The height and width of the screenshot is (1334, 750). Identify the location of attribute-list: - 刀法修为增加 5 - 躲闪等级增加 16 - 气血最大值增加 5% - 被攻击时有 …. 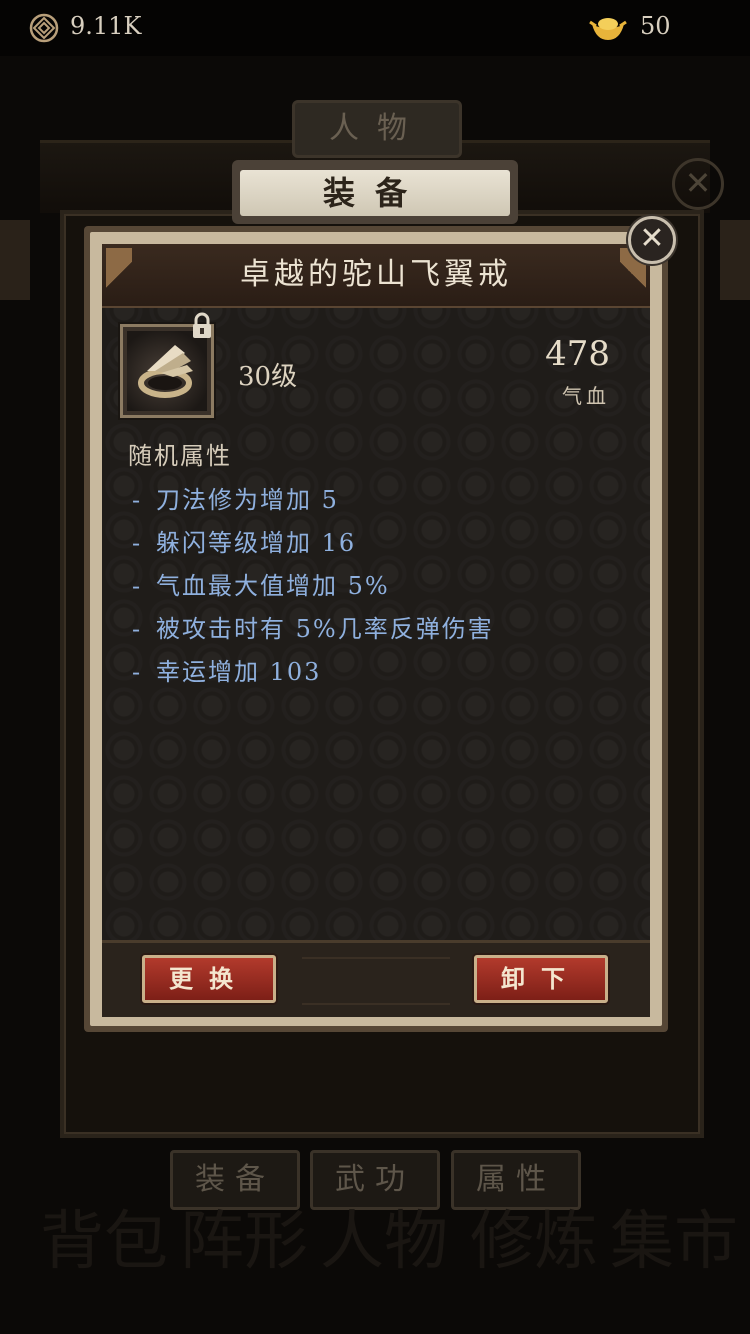
(313, 587).